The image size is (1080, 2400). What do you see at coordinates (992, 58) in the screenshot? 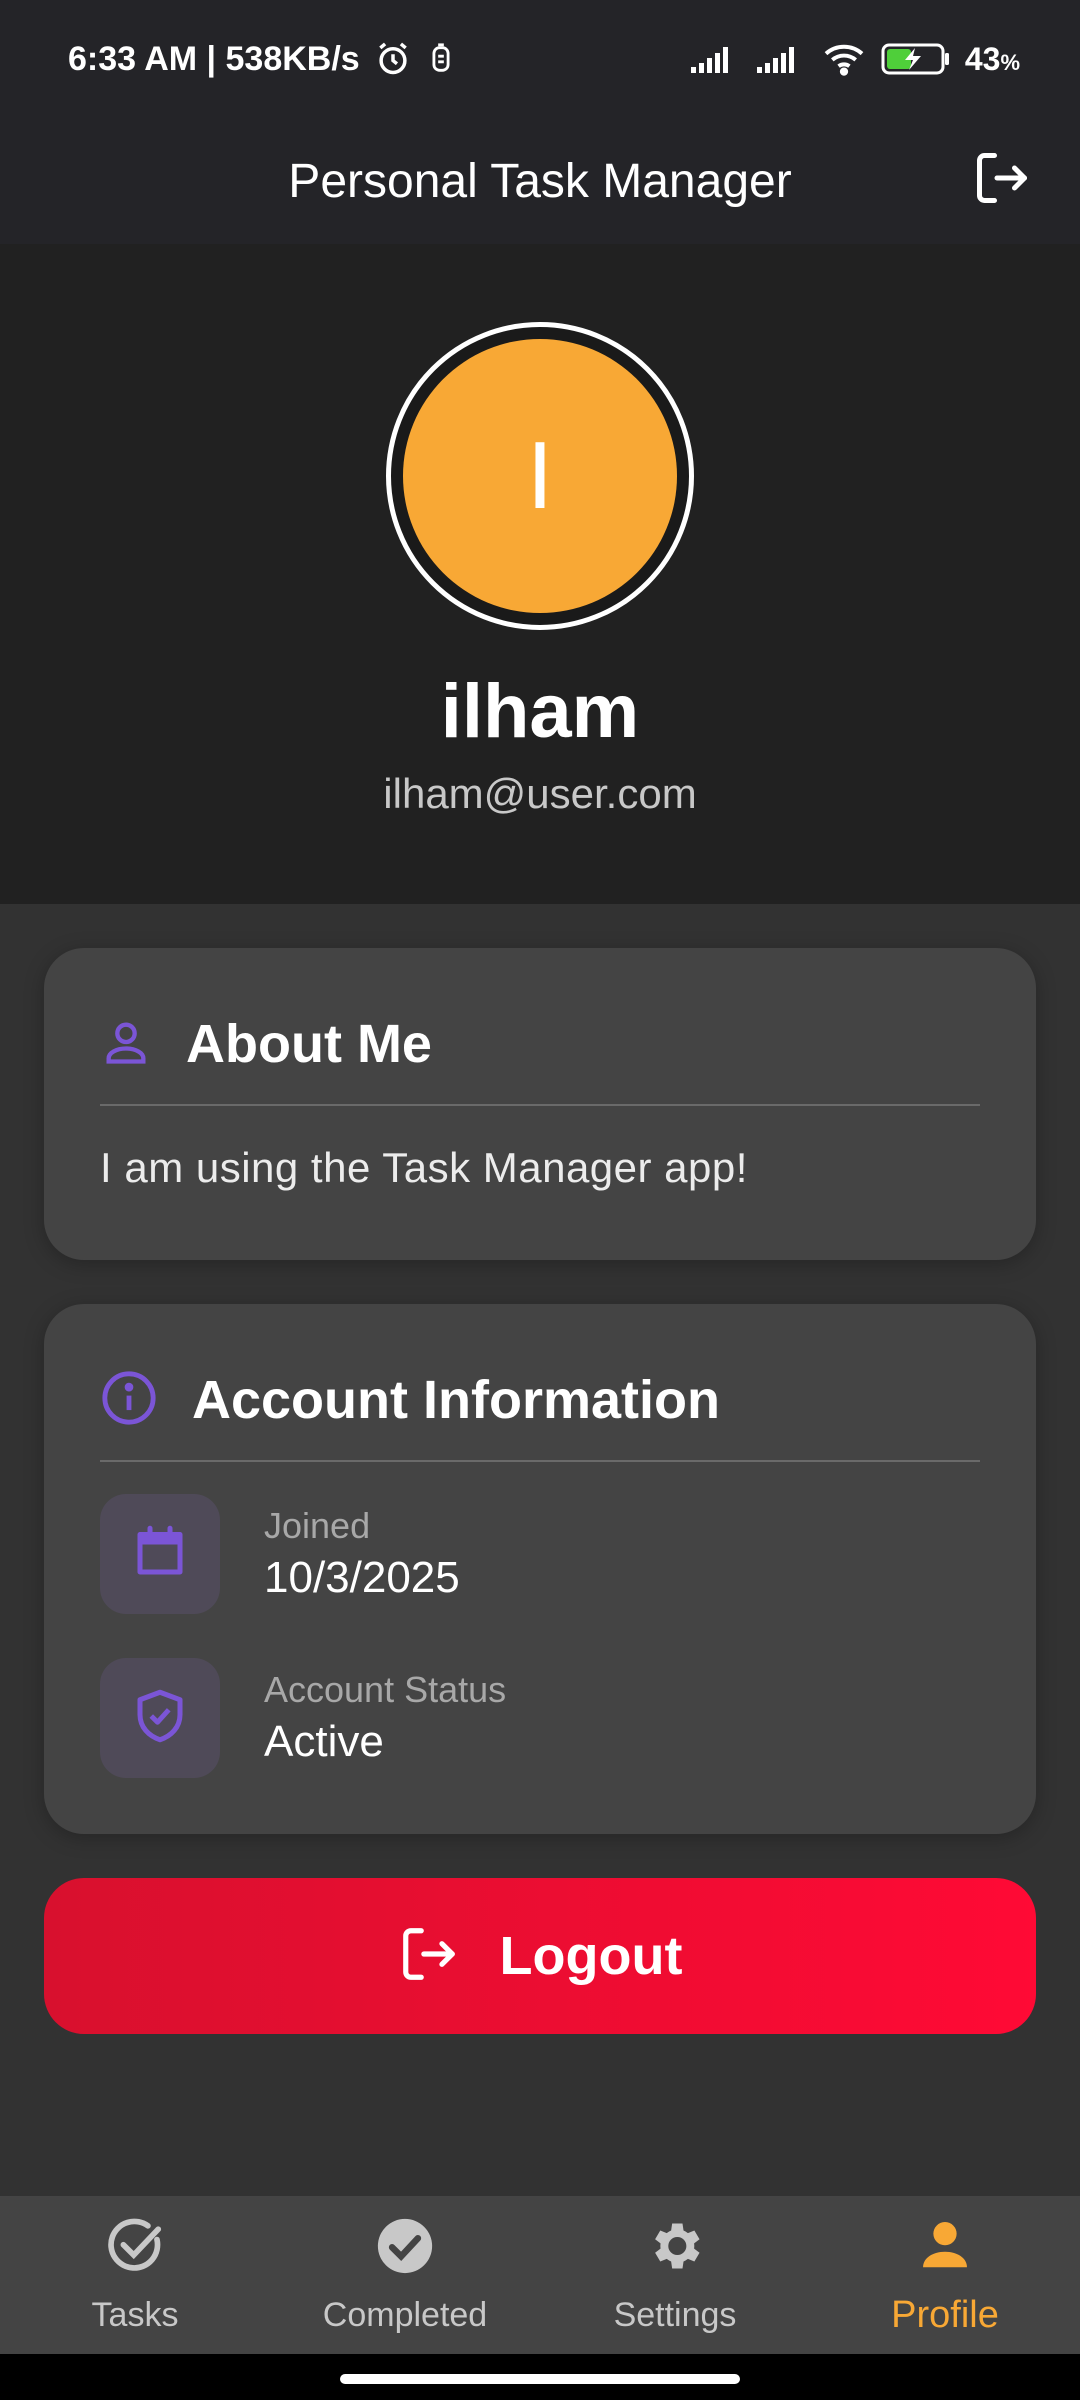
I see `battery-percent: 43%` at bounding box center [992, 58].